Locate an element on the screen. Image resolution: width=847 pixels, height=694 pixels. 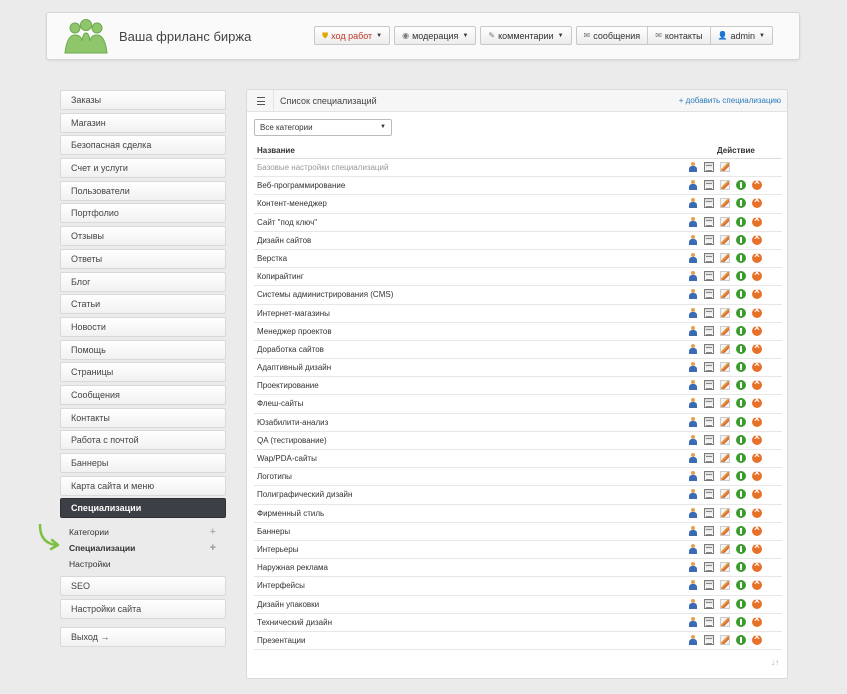
sidebar-item-news: Новости is located at coordinates (143, 326).